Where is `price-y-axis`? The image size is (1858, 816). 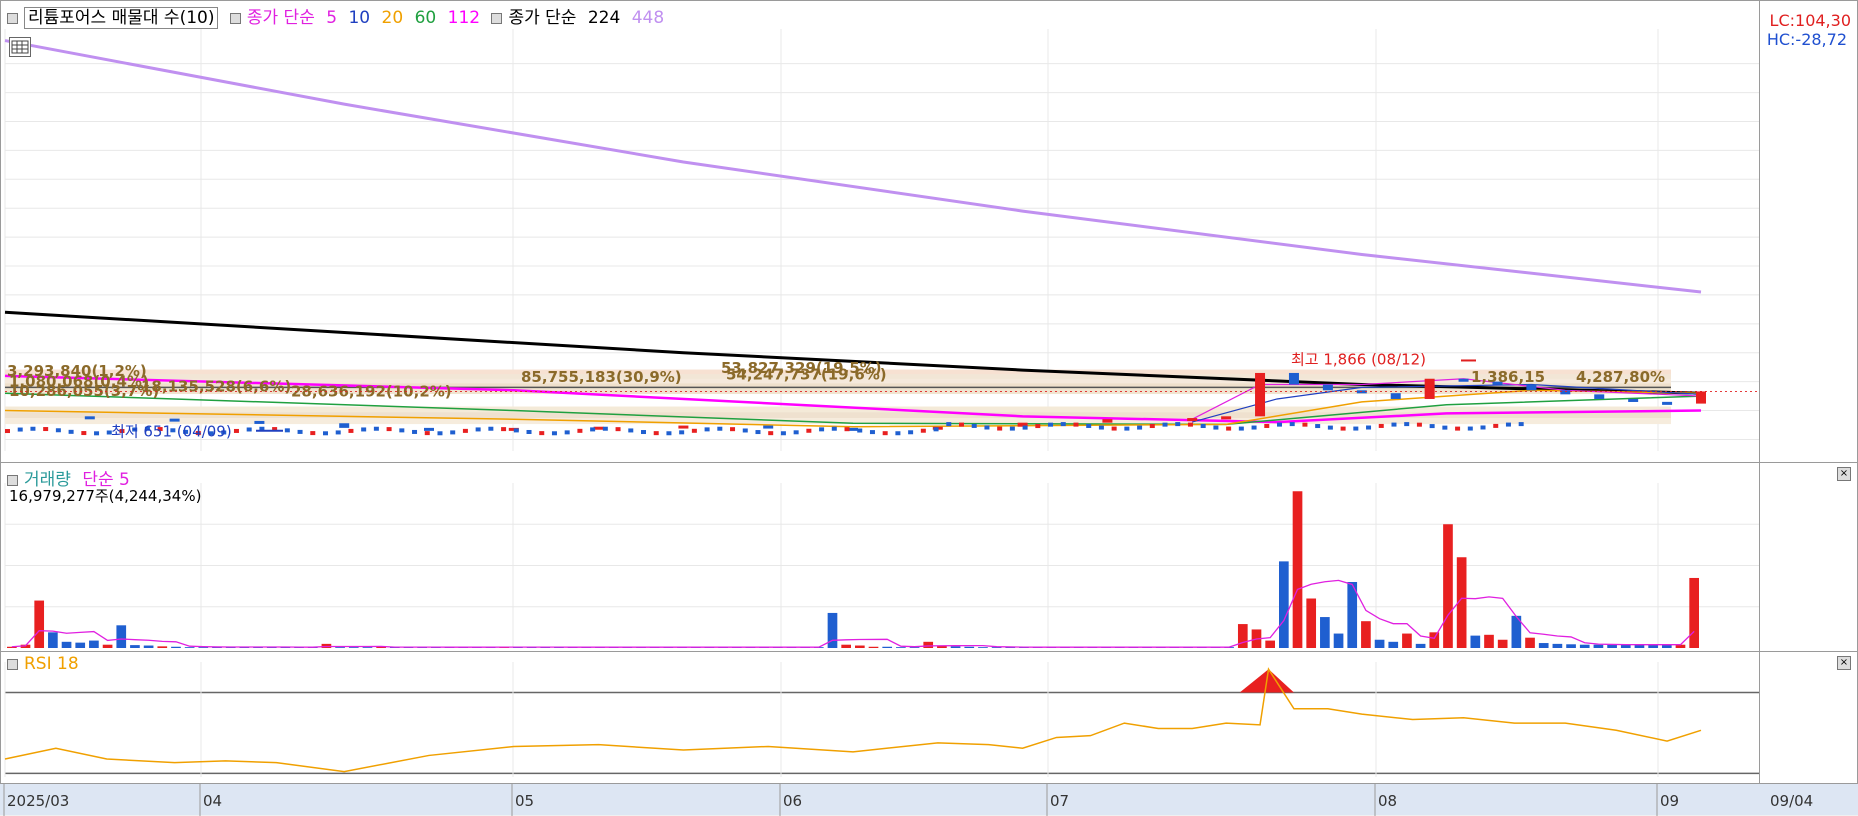 price-y-axis is located at coordinates (1808, 231).